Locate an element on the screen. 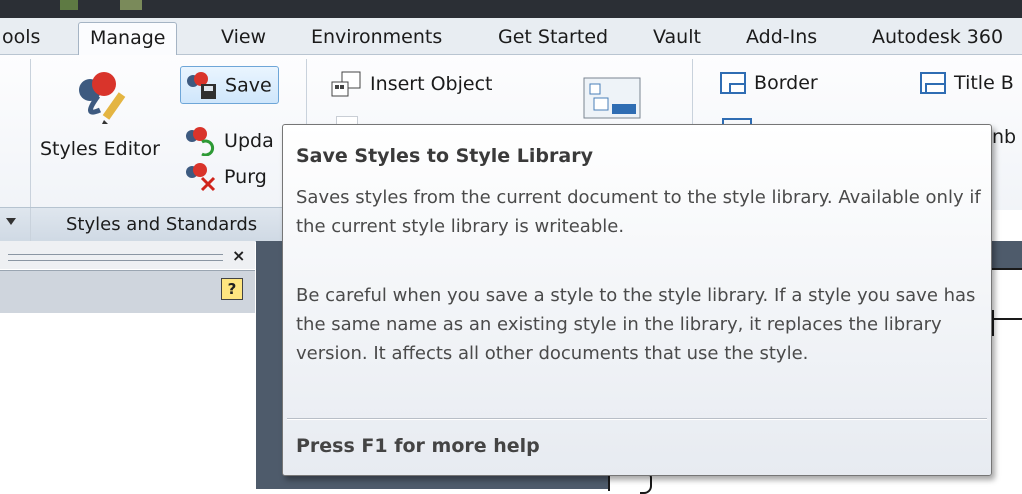  browser-panel-toolbar is located at coordinates (127, 292).